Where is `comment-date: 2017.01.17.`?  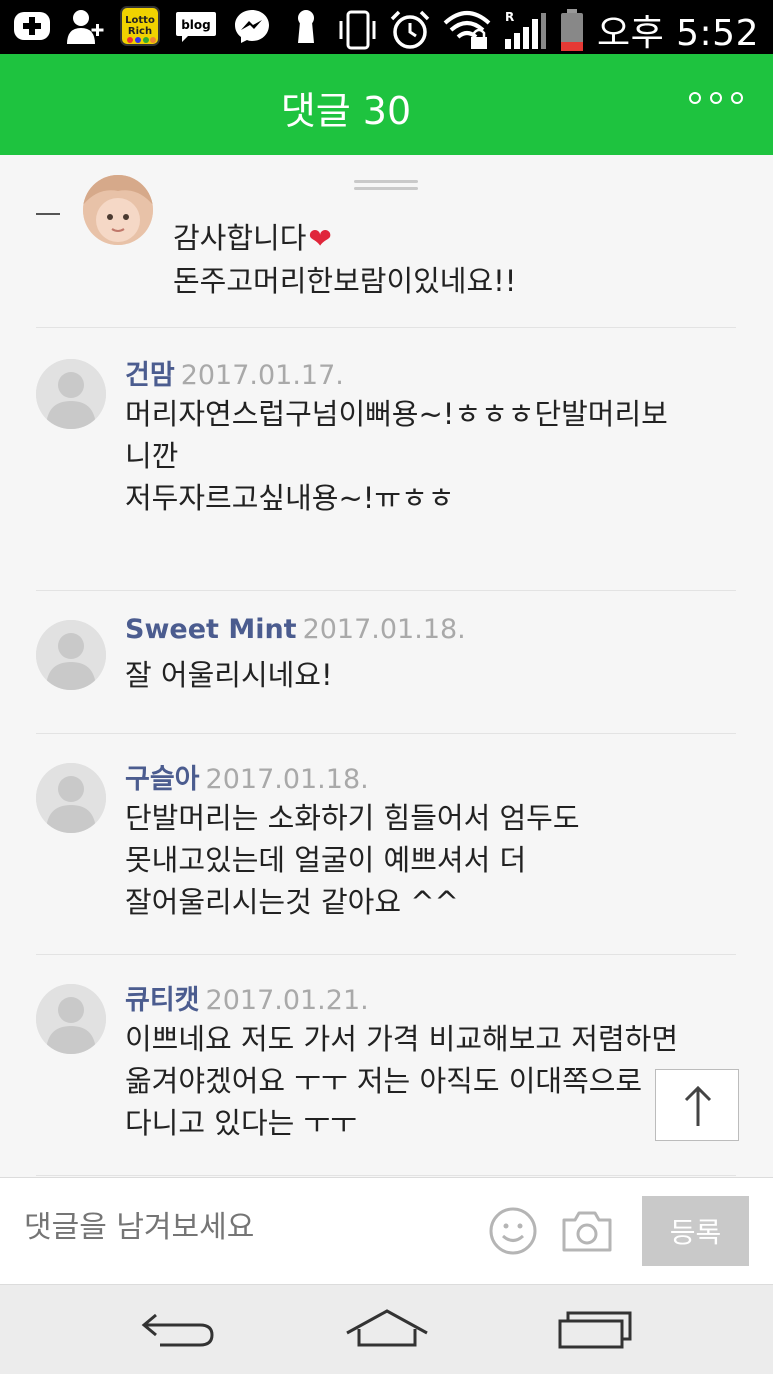 comment-date: 2017.01.17. is located at coordinates (262, 375).